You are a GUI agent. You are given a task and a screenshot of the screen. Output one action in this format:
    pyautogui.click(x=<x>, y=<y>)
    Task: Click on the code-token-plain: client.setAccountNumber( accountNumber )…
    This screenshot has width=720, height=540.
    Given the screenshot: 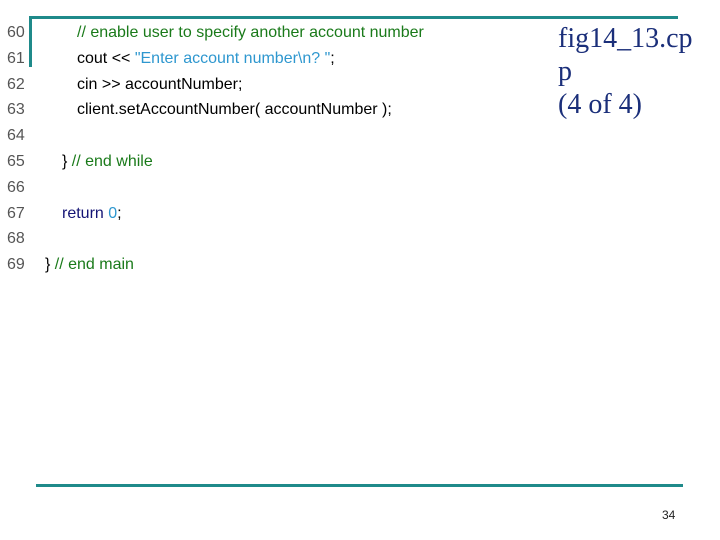 What is the action you would take?
    pyautogui.click(x=234, y=110)
    